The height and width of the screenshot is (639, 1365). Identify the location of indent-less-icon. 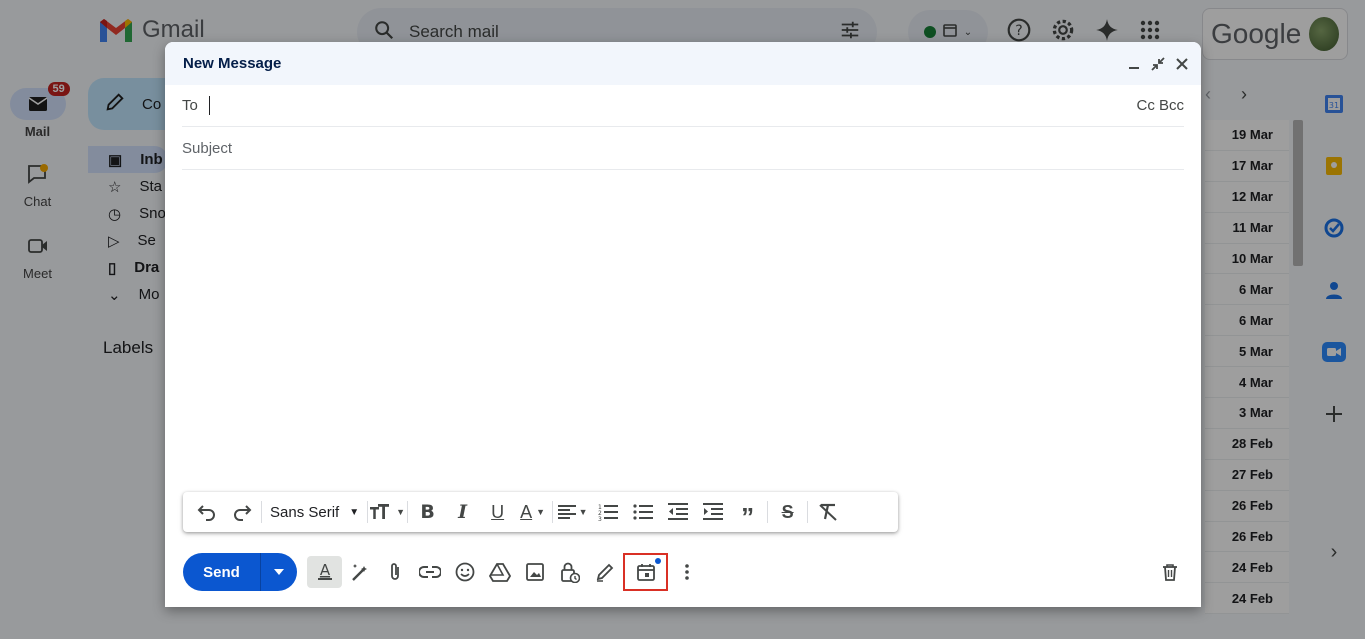
(677, 512).